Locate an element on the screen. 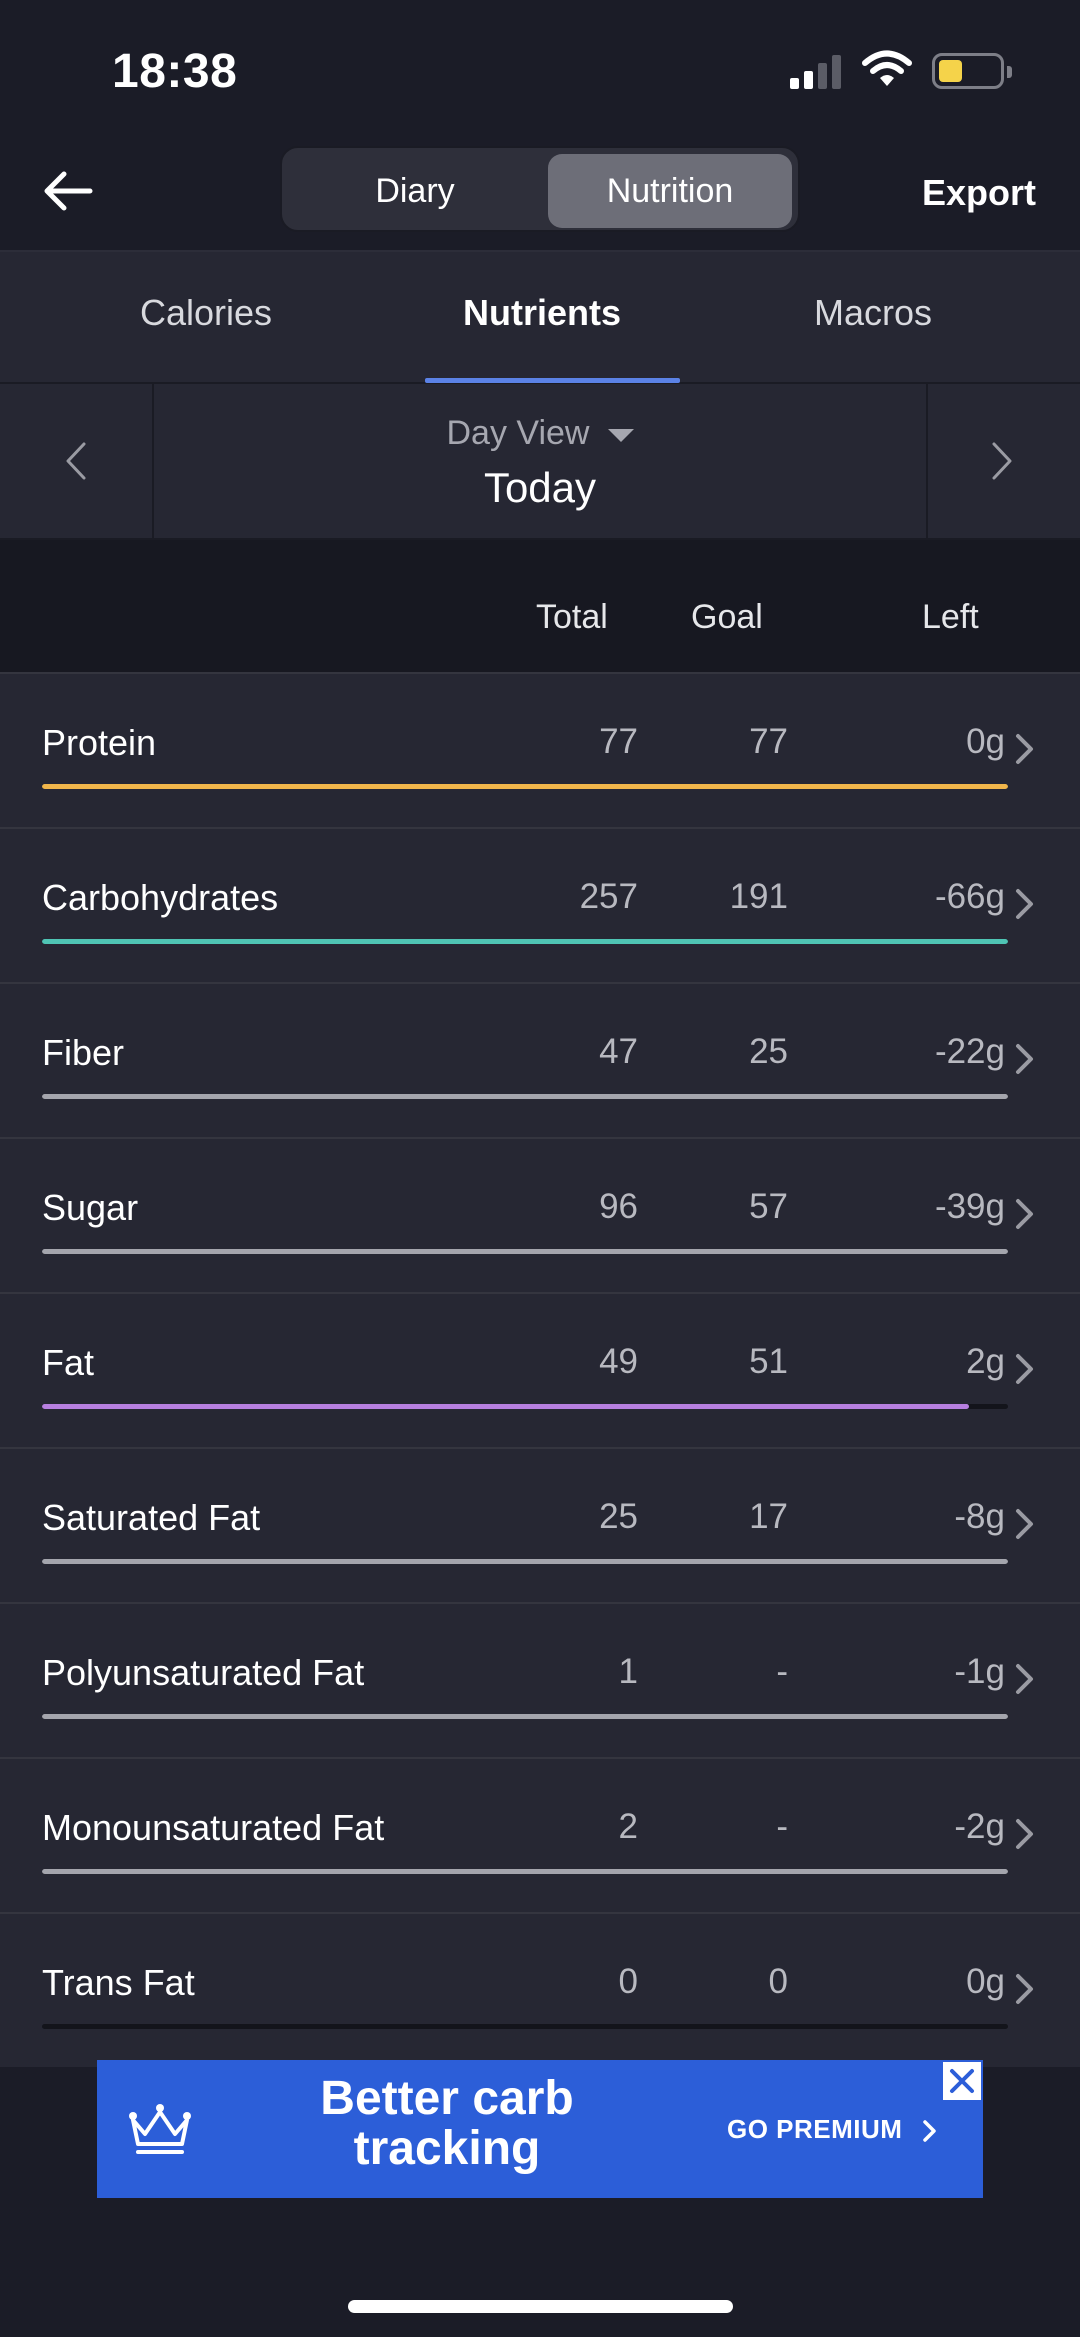  nutrient-row: Carbohydrates 257 191 -66g is located at coordinates (540, 904).